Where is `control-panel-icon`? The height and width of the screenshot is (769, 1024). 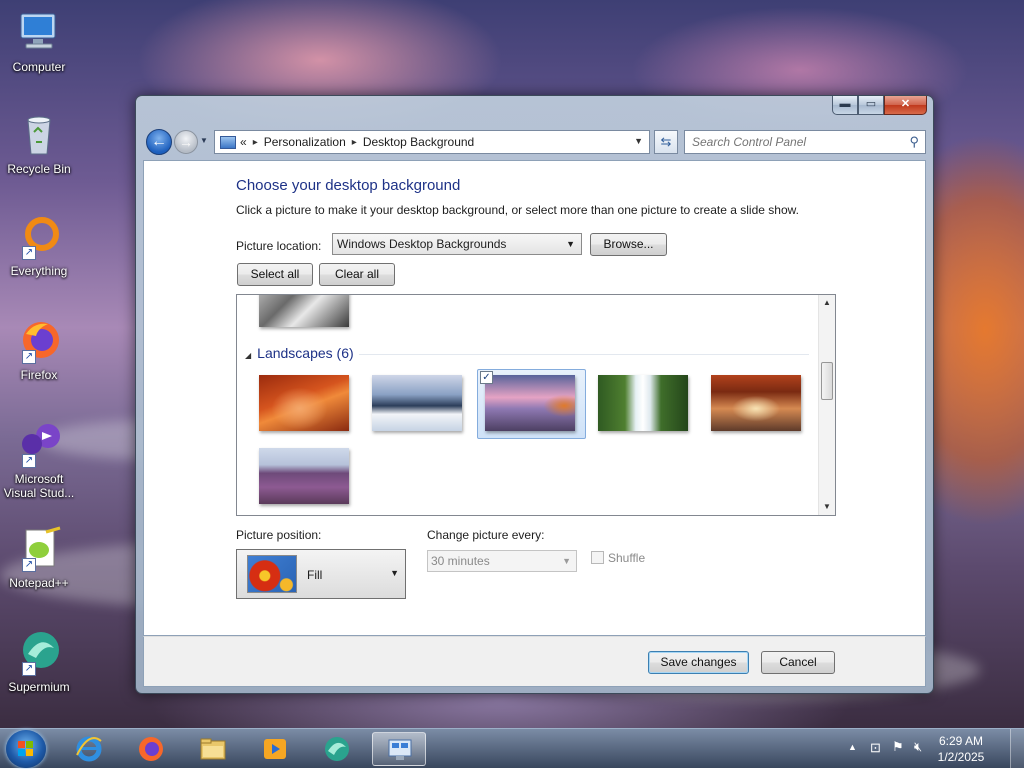 control-panel-icon is located at coordinates (228, 142).